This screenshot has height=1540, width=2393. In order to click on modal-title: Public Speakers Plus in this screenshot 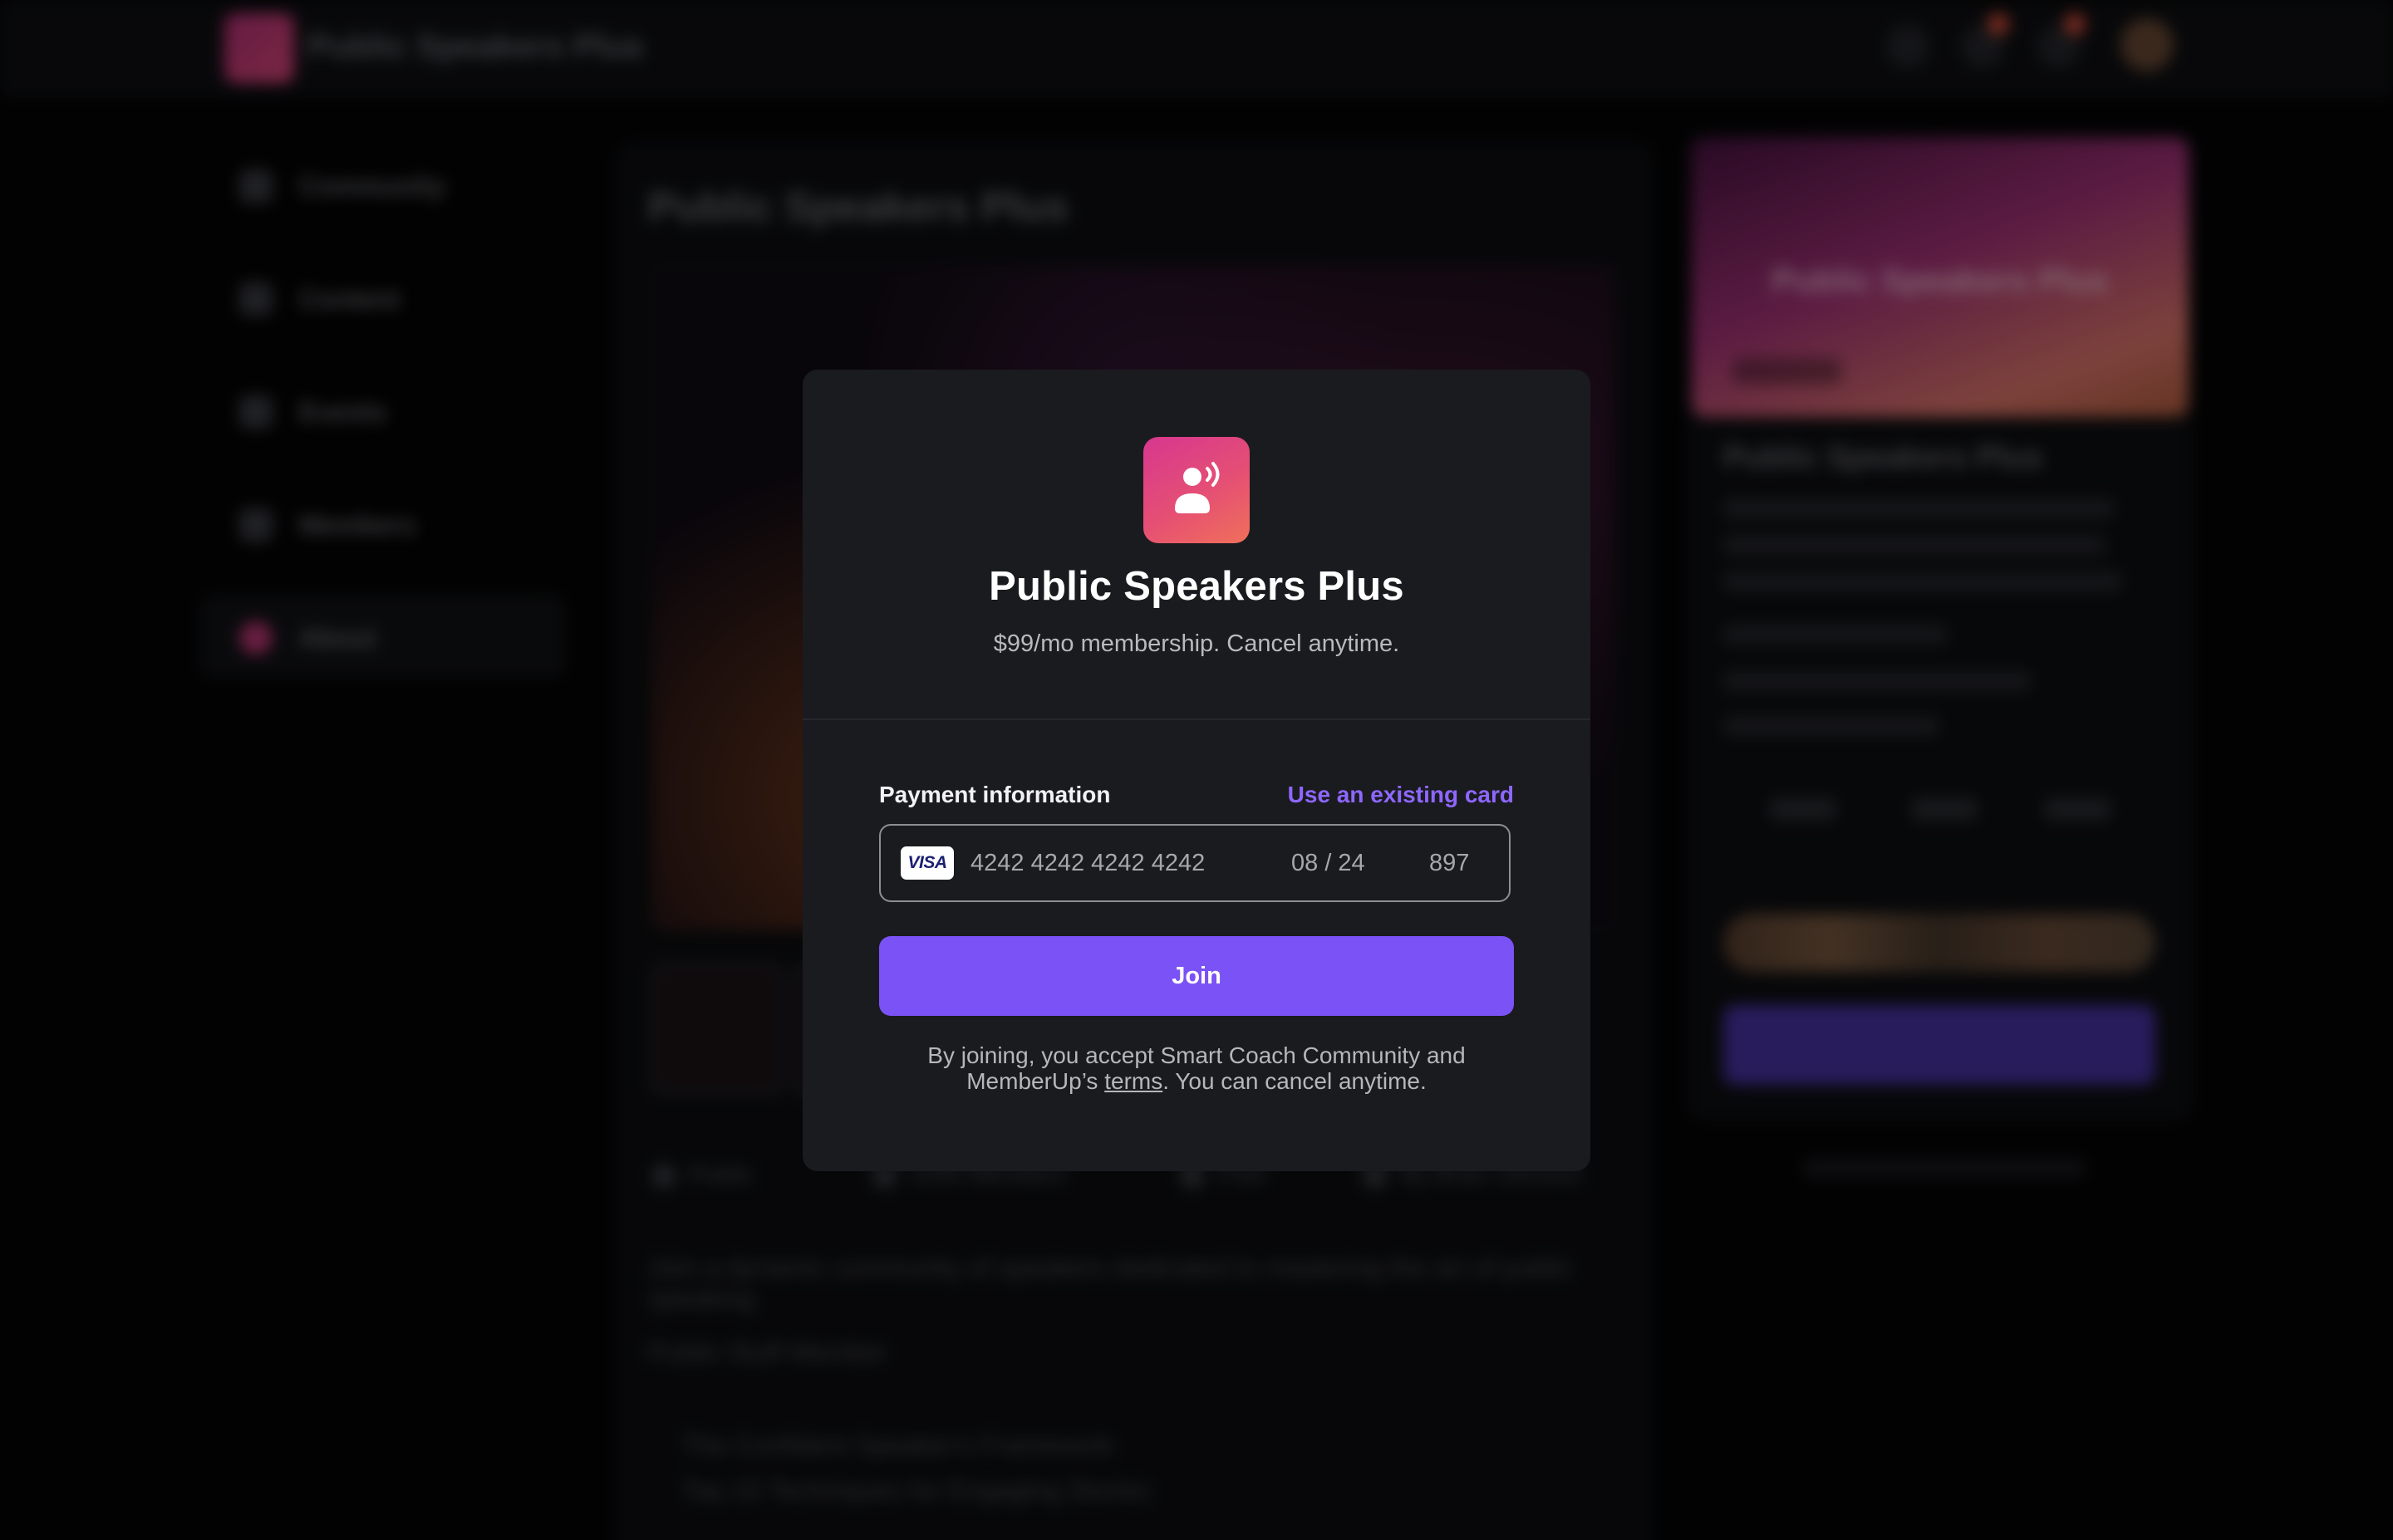, I will do `click(1196, 586)`.